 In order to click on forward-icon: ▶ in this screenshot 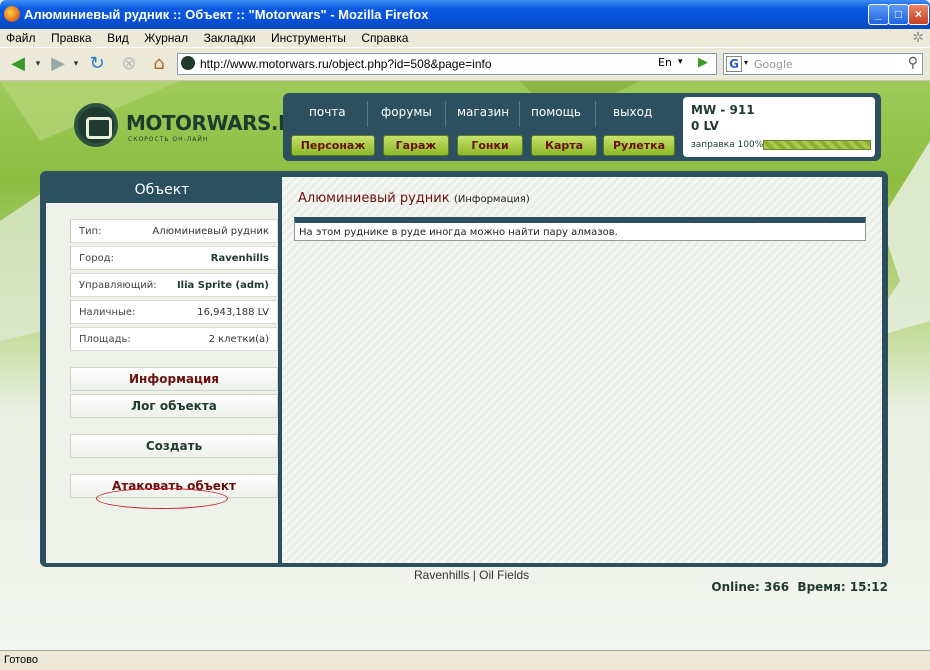, I will do `click(58, 65)`.